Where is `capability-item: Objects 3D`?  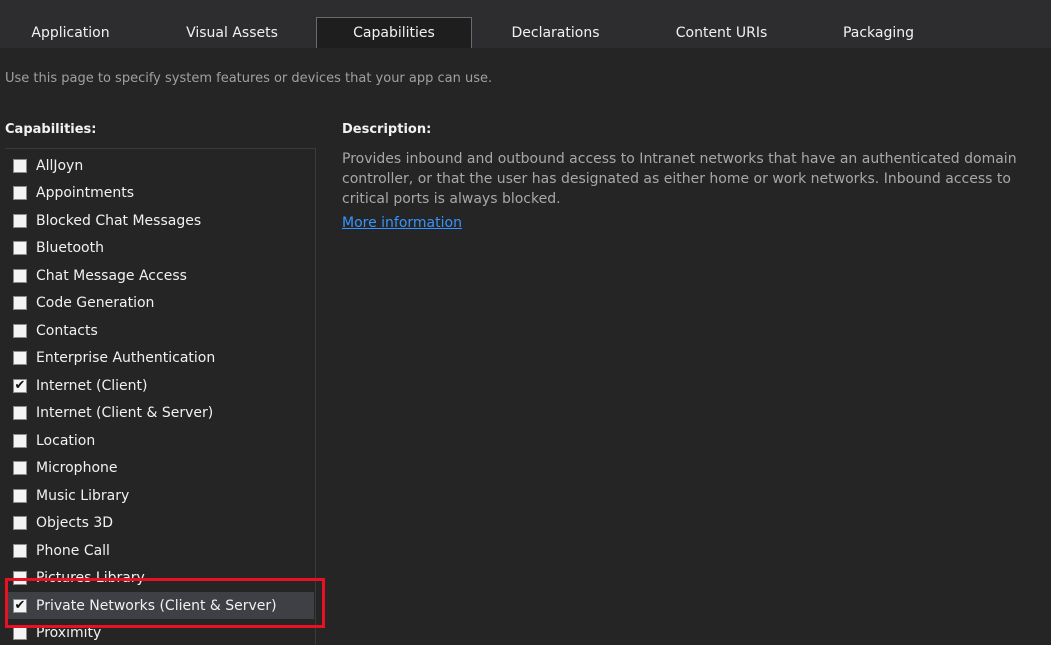 capability-item: Objects 3D is located at coordinates (160, 523).